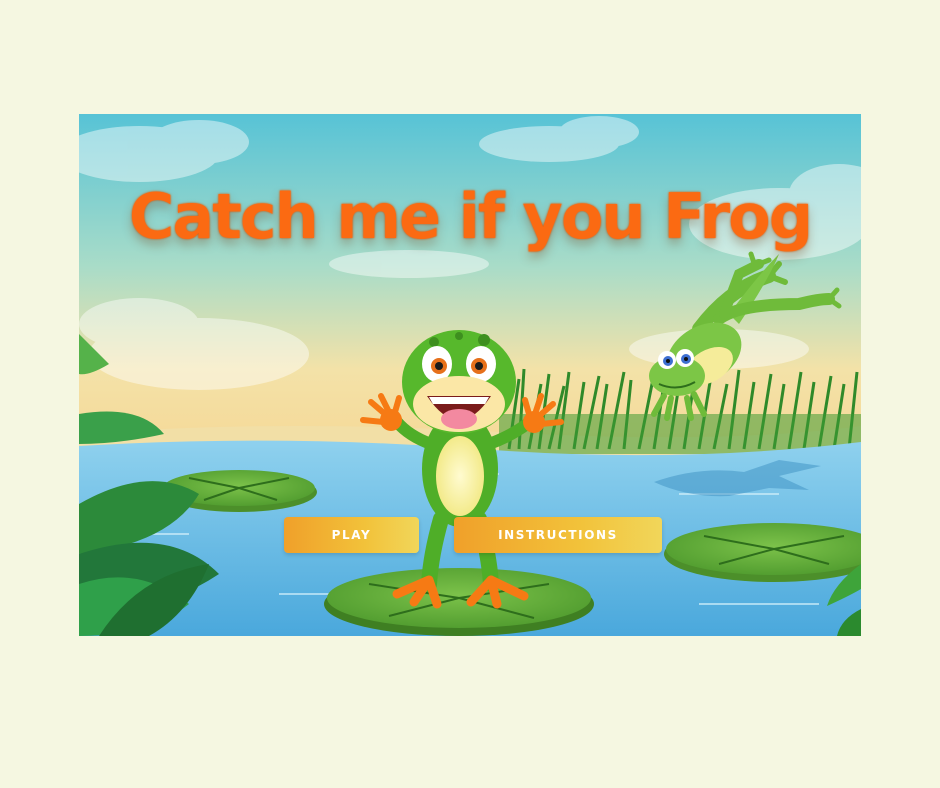 The height and width of the screenshot is (788, 940). What do you see at coordinates (459, 602) in the screenshot?
I see `lily-pad-center` at bounding box center [459, 602].